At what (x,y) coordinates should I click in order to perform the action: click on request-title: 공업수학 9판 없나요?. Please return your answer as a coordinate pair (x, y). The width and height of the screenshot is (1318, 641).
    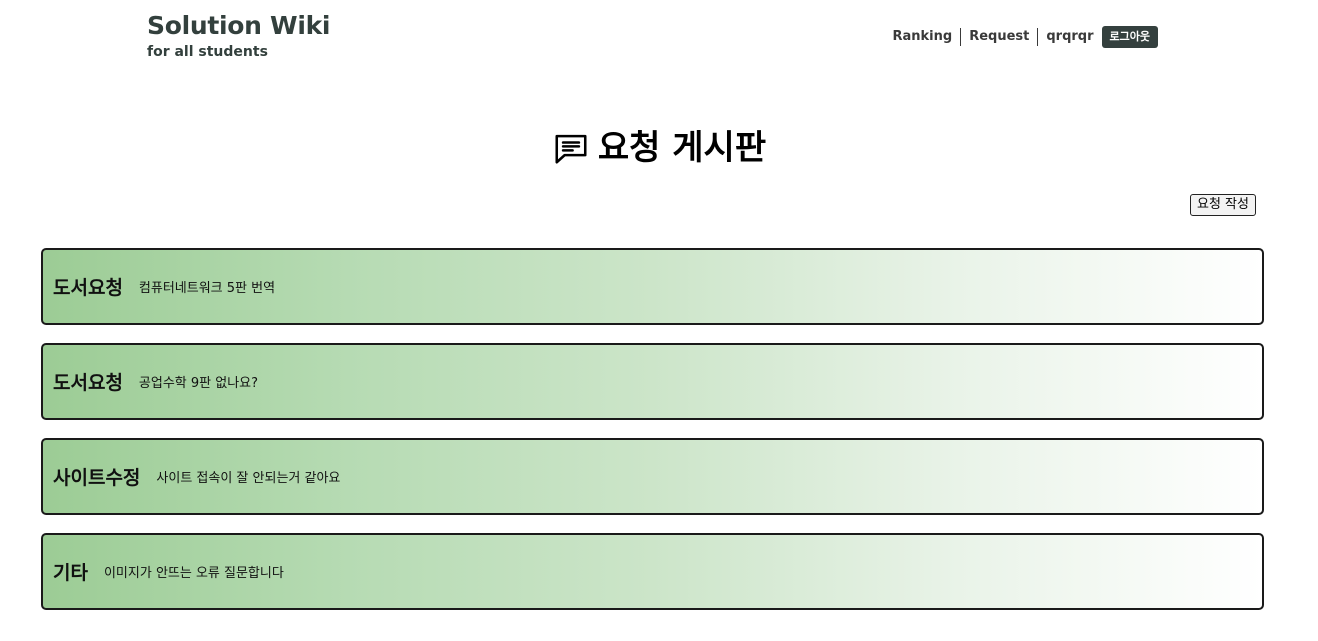
    Looking at the image, I should click on (198, 383).